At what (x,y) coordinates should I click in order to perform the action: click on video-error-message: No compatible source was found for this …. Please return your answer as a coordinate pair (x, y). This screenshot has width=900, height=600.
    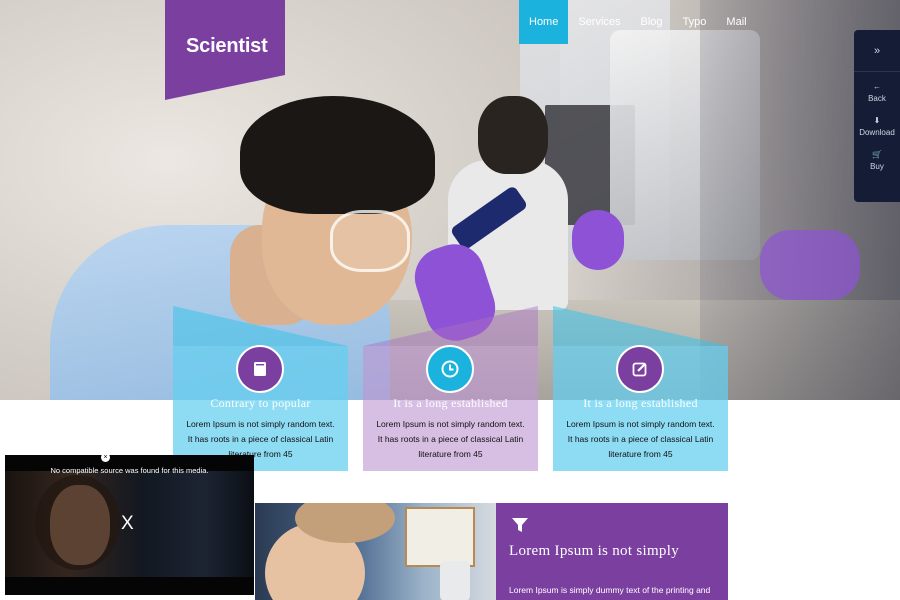
    Looking at the image, I should click on (129, 470).